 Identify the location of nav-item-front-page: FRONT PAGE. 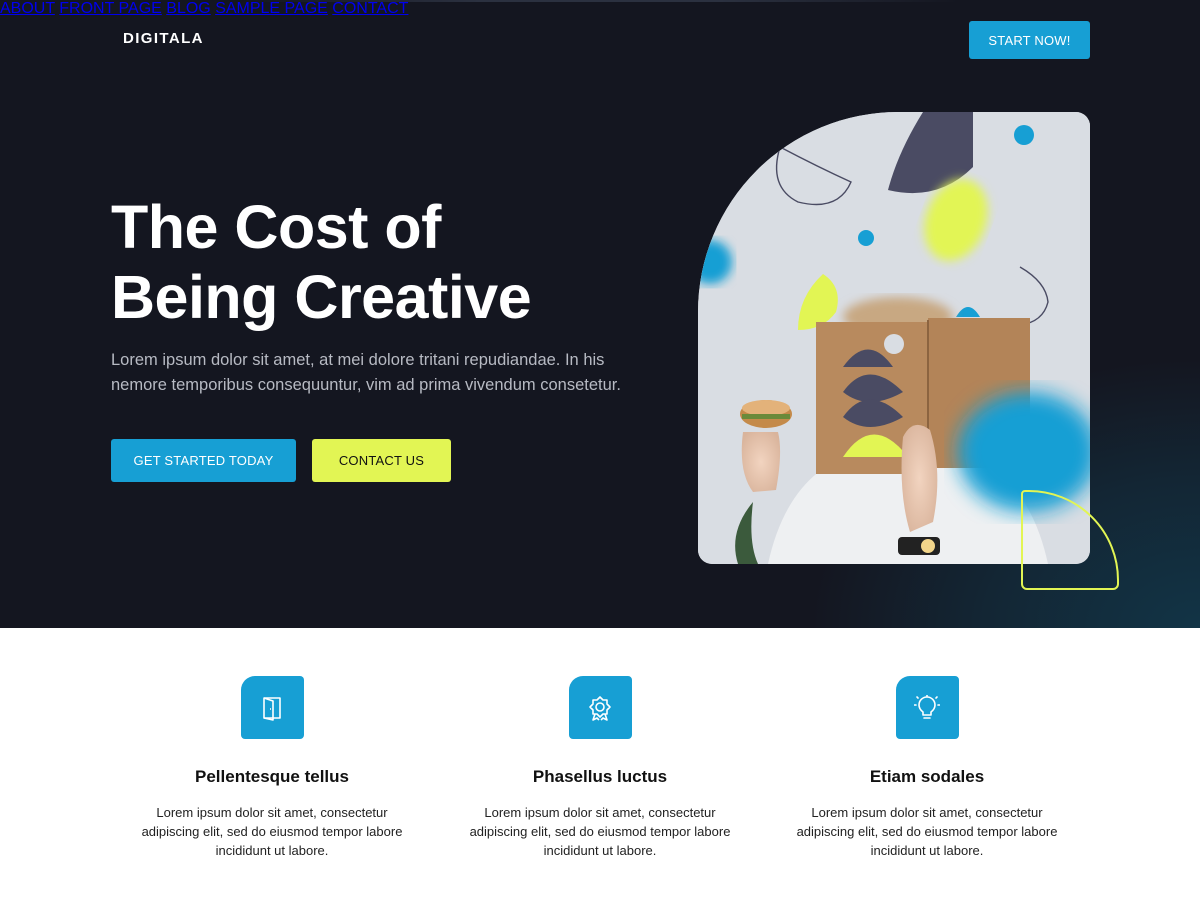
(110, 8).